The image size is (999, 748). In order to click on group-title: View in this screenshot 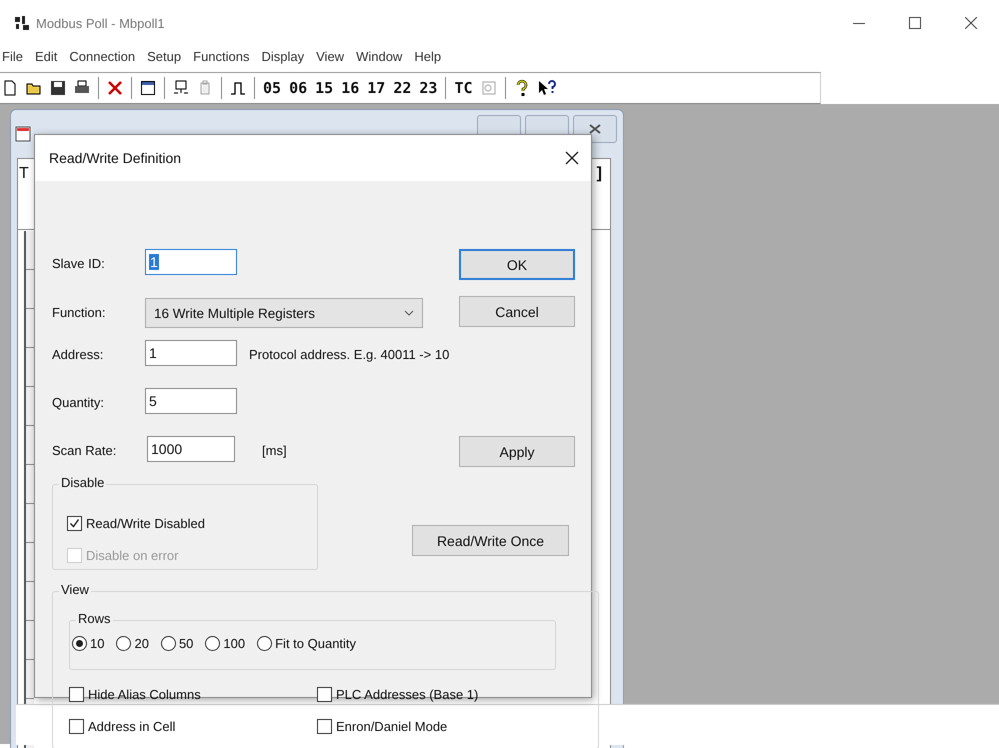, I will do `click(75, 589)`.